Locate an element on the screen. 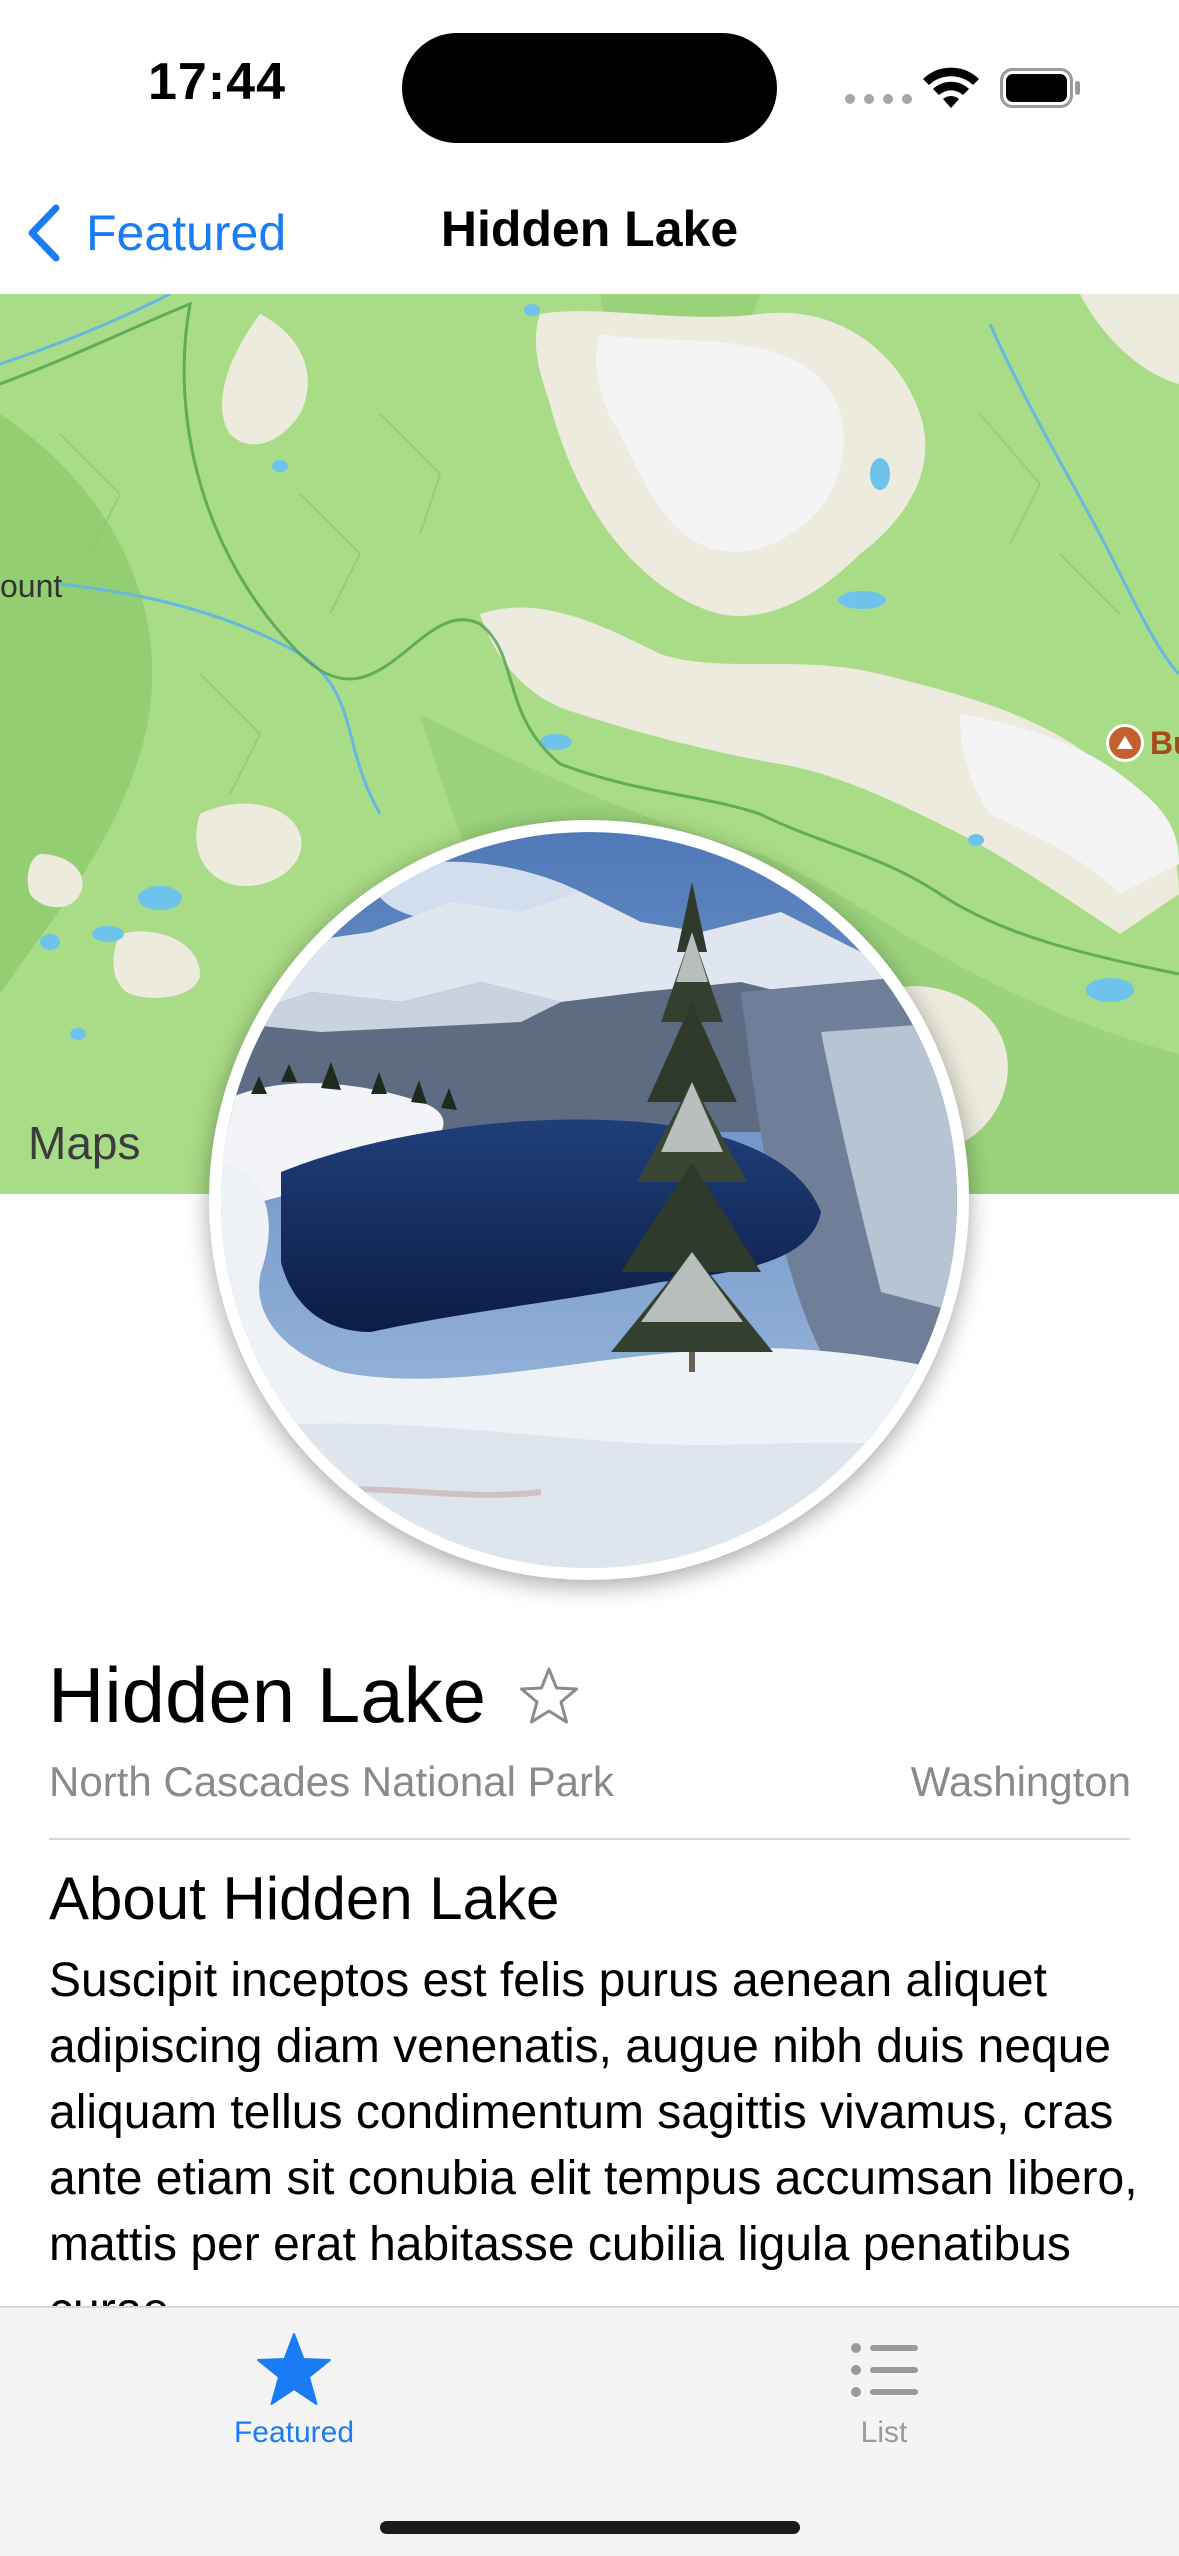 This screenshot has height=2556, width=1179. nav-title: Hidden Lake is located at coordinates (589, 229).